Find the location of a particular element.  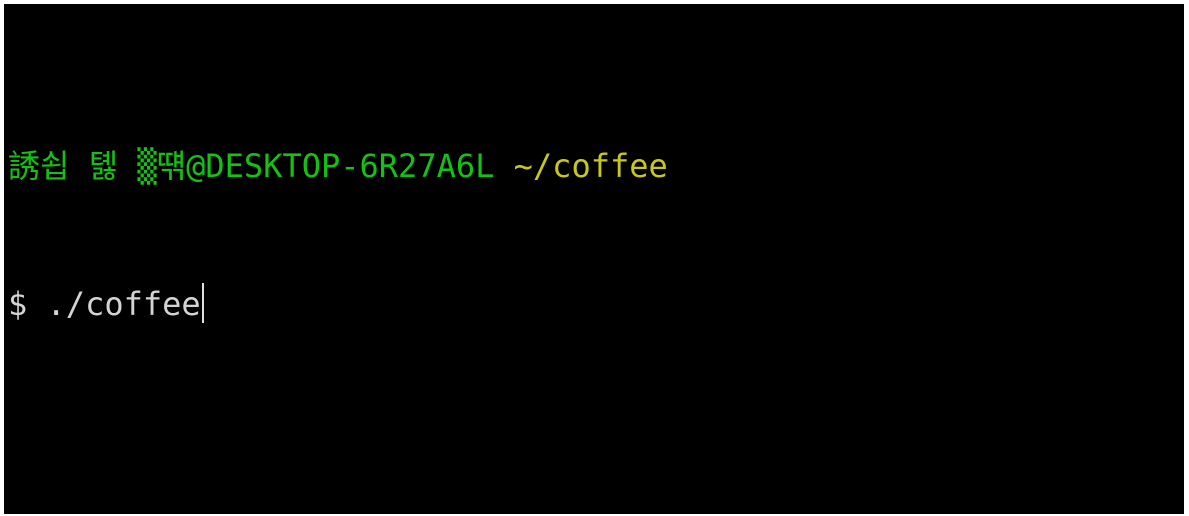

prompt-path: ~/coffee is located at coordinates (590, 166).